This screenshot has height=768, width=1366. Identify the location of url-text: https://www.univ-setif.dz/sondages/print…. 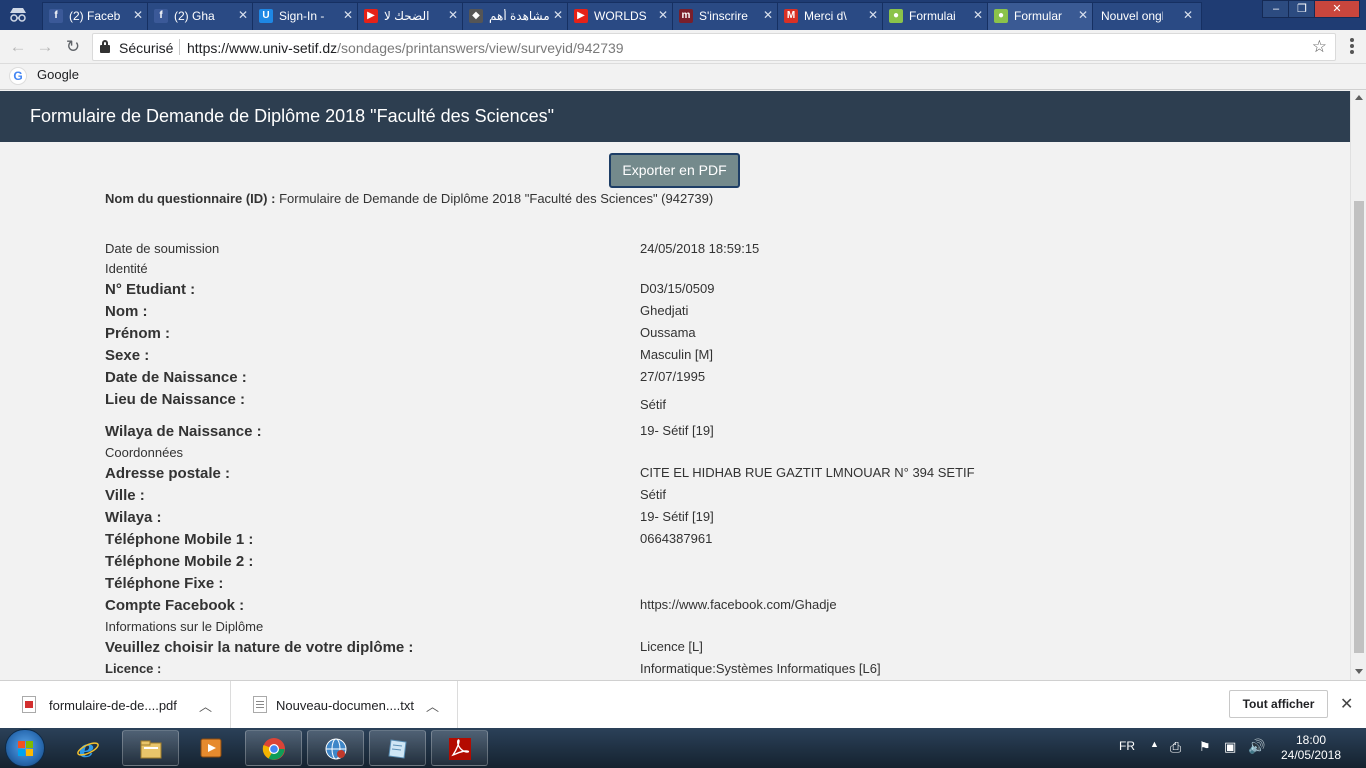
(405, 48).